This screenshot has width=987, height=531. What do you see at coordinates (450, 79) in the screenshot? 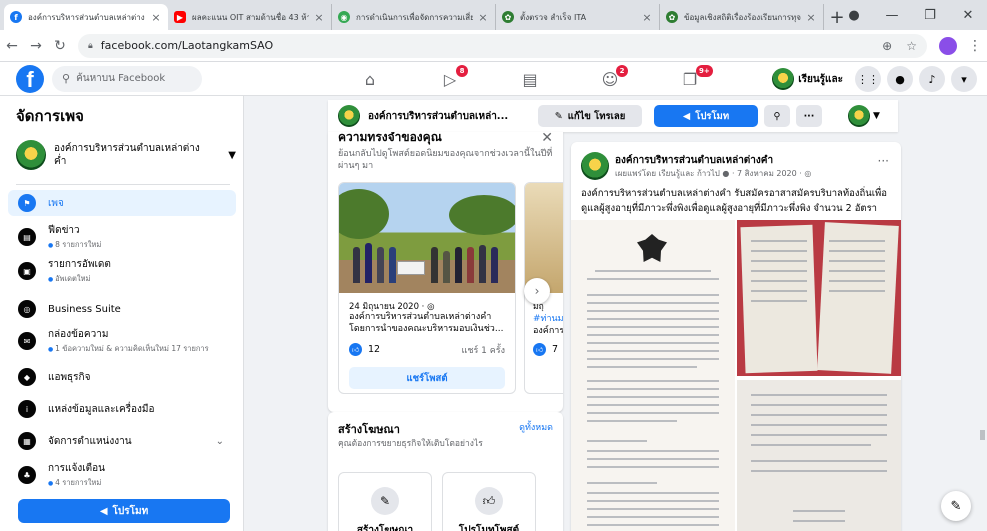
I see `watch-icon: ▷ 8` at bounding box center [450, 79].